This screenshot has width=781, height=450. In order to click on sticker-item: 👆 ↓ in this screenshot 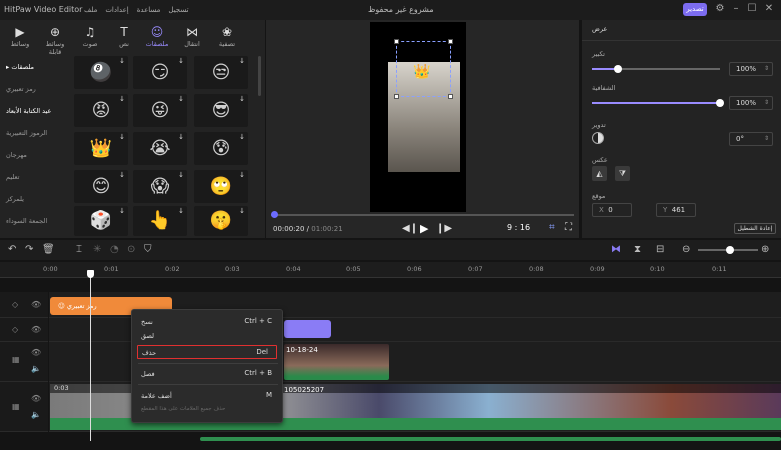, I will do `click(160, 221)`.